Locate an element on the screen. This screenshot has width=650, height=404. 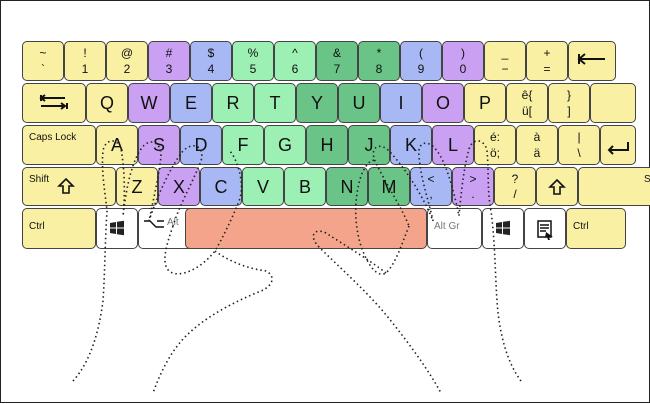
key-enter is located at coordinates (618, 145).